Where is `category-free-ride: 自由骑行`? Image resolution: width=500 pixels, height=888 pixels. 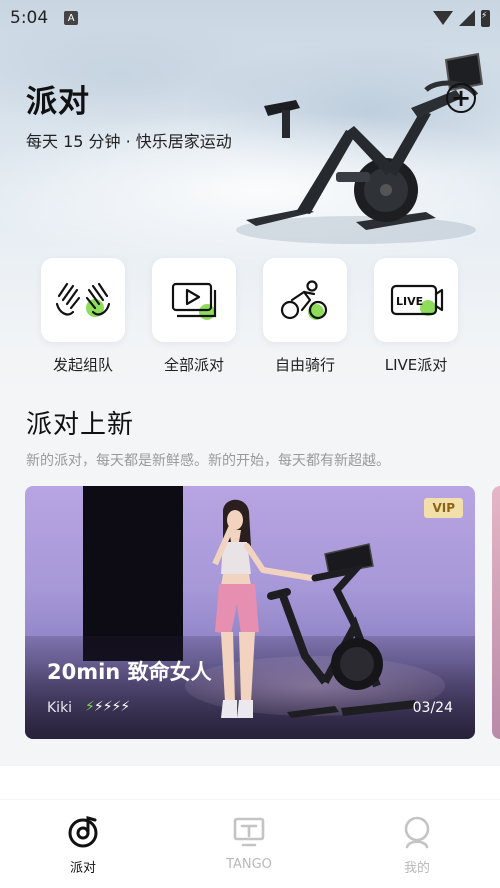 category-free-ride: 自由骑行 is located at coordinates (305, 316).